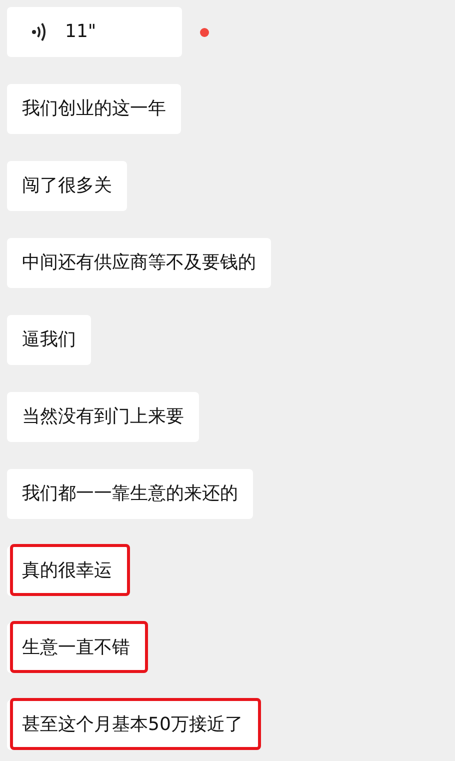 The height and width of the screenshot is (761, 455). I want to click on message-bubble: 闯了很多关, so click(67, 186).